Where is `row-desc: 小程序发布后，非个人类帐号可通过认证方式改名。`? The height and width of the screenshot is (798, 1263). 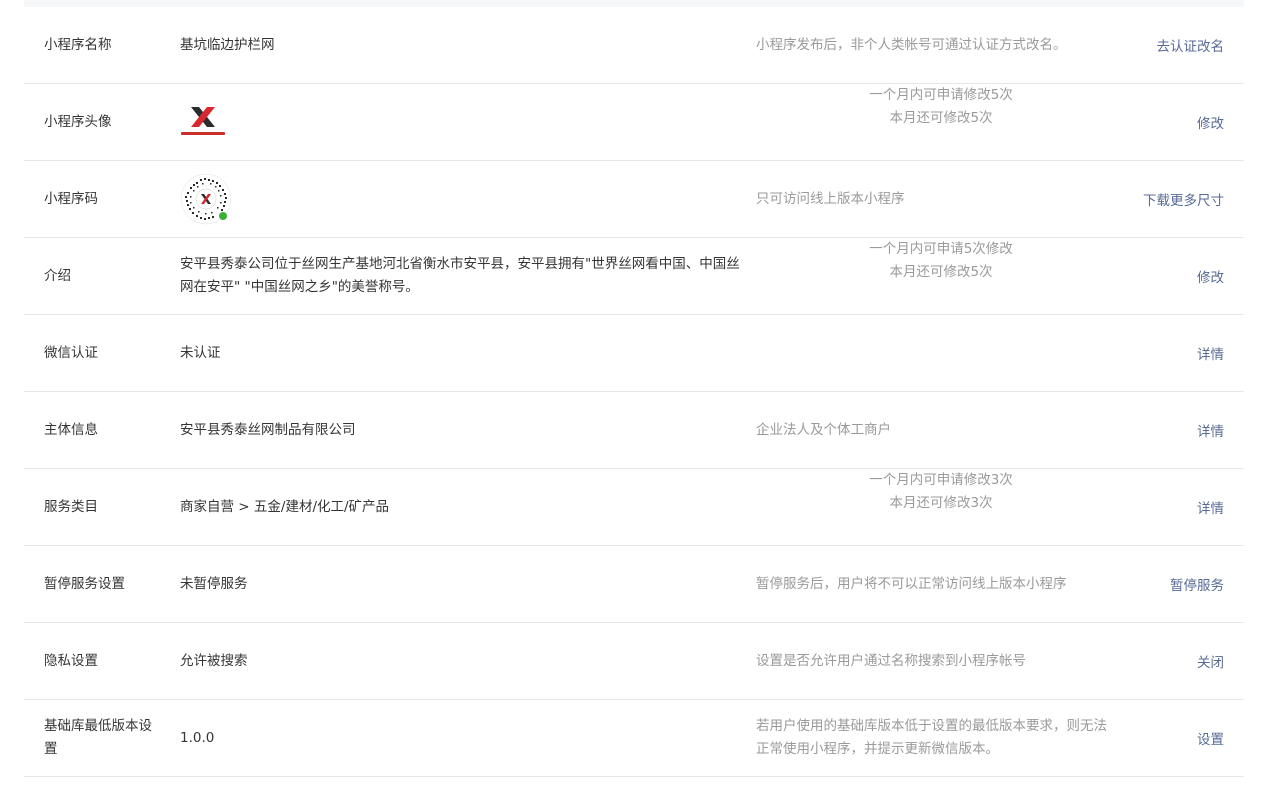 row-desc: 小程序发布后，非个人类帐号可通过认证方式改名。 is located at coordinates (911, 44).